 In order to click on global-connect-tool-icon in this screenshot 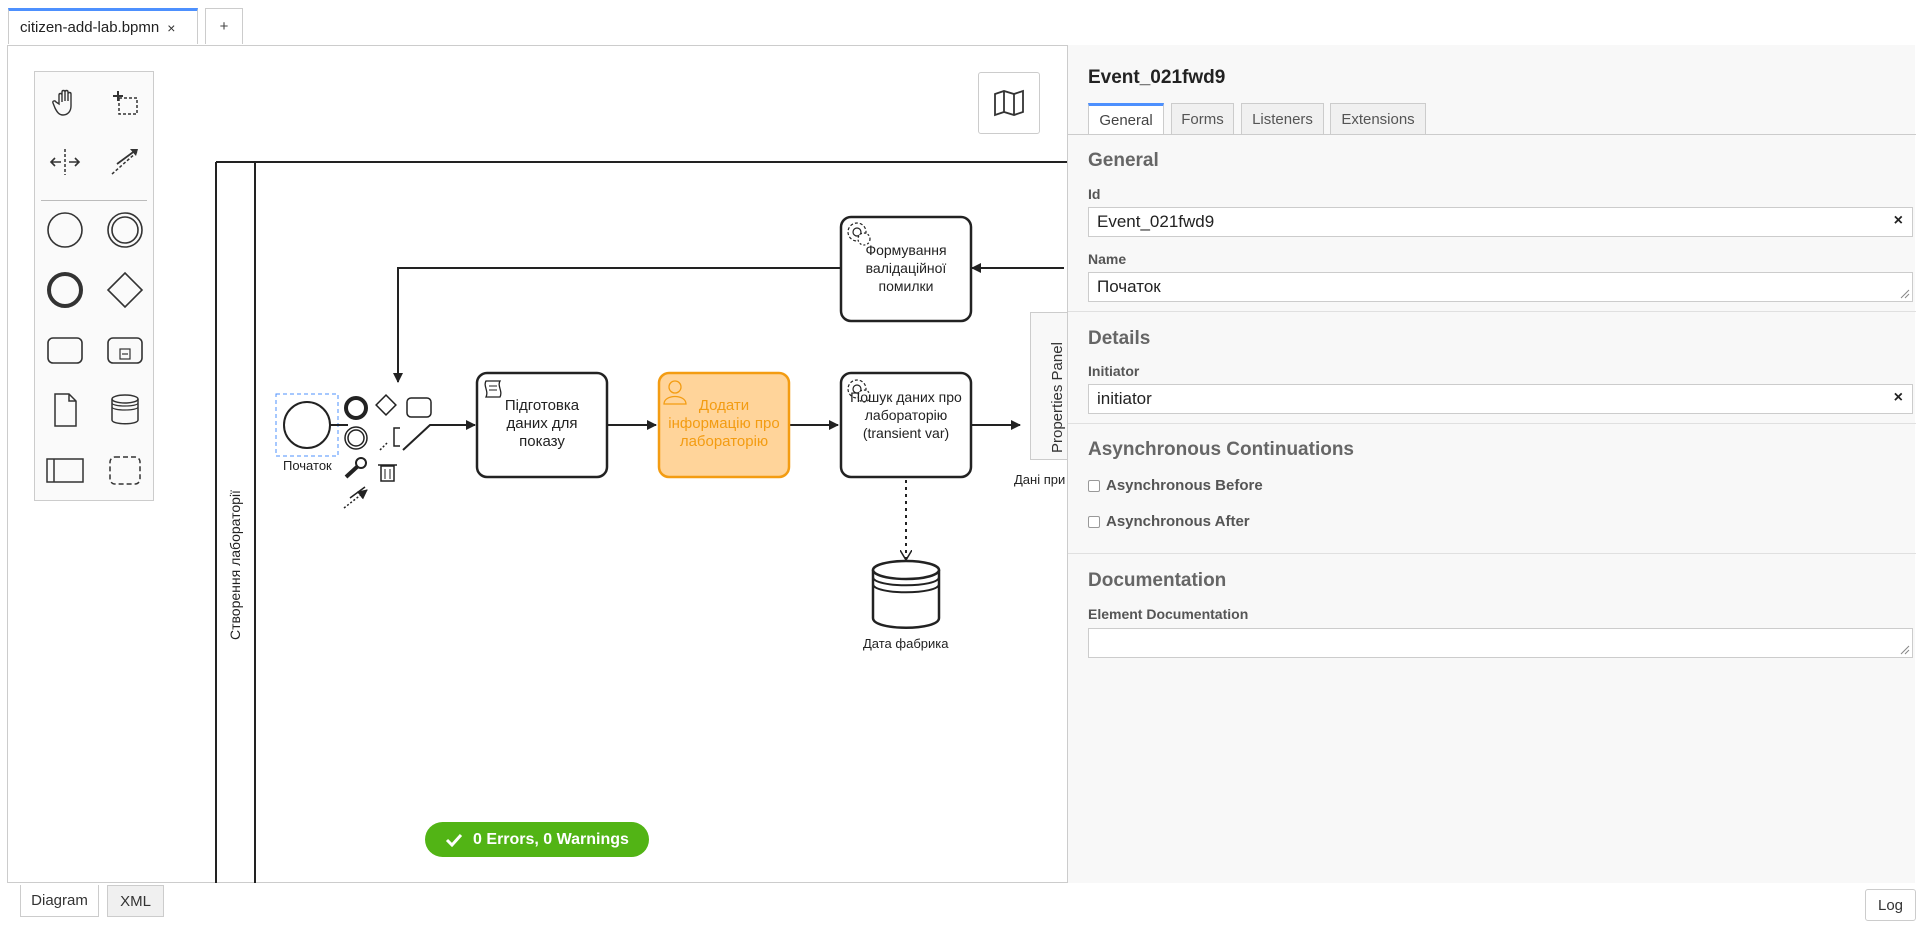, I will do `click(125, 162)`.